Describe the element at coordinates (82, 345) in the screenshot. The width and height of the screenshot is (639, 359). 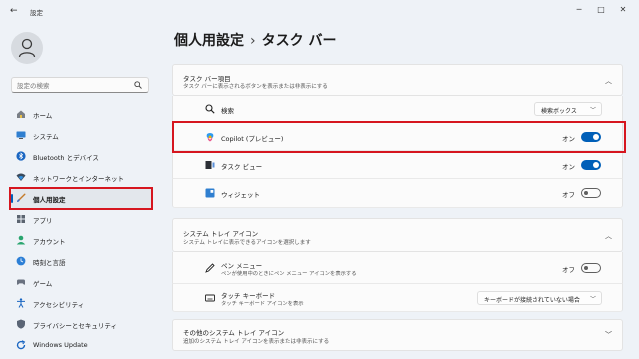
I see `sidebar-item-windows-update: Windows Update` at that location.